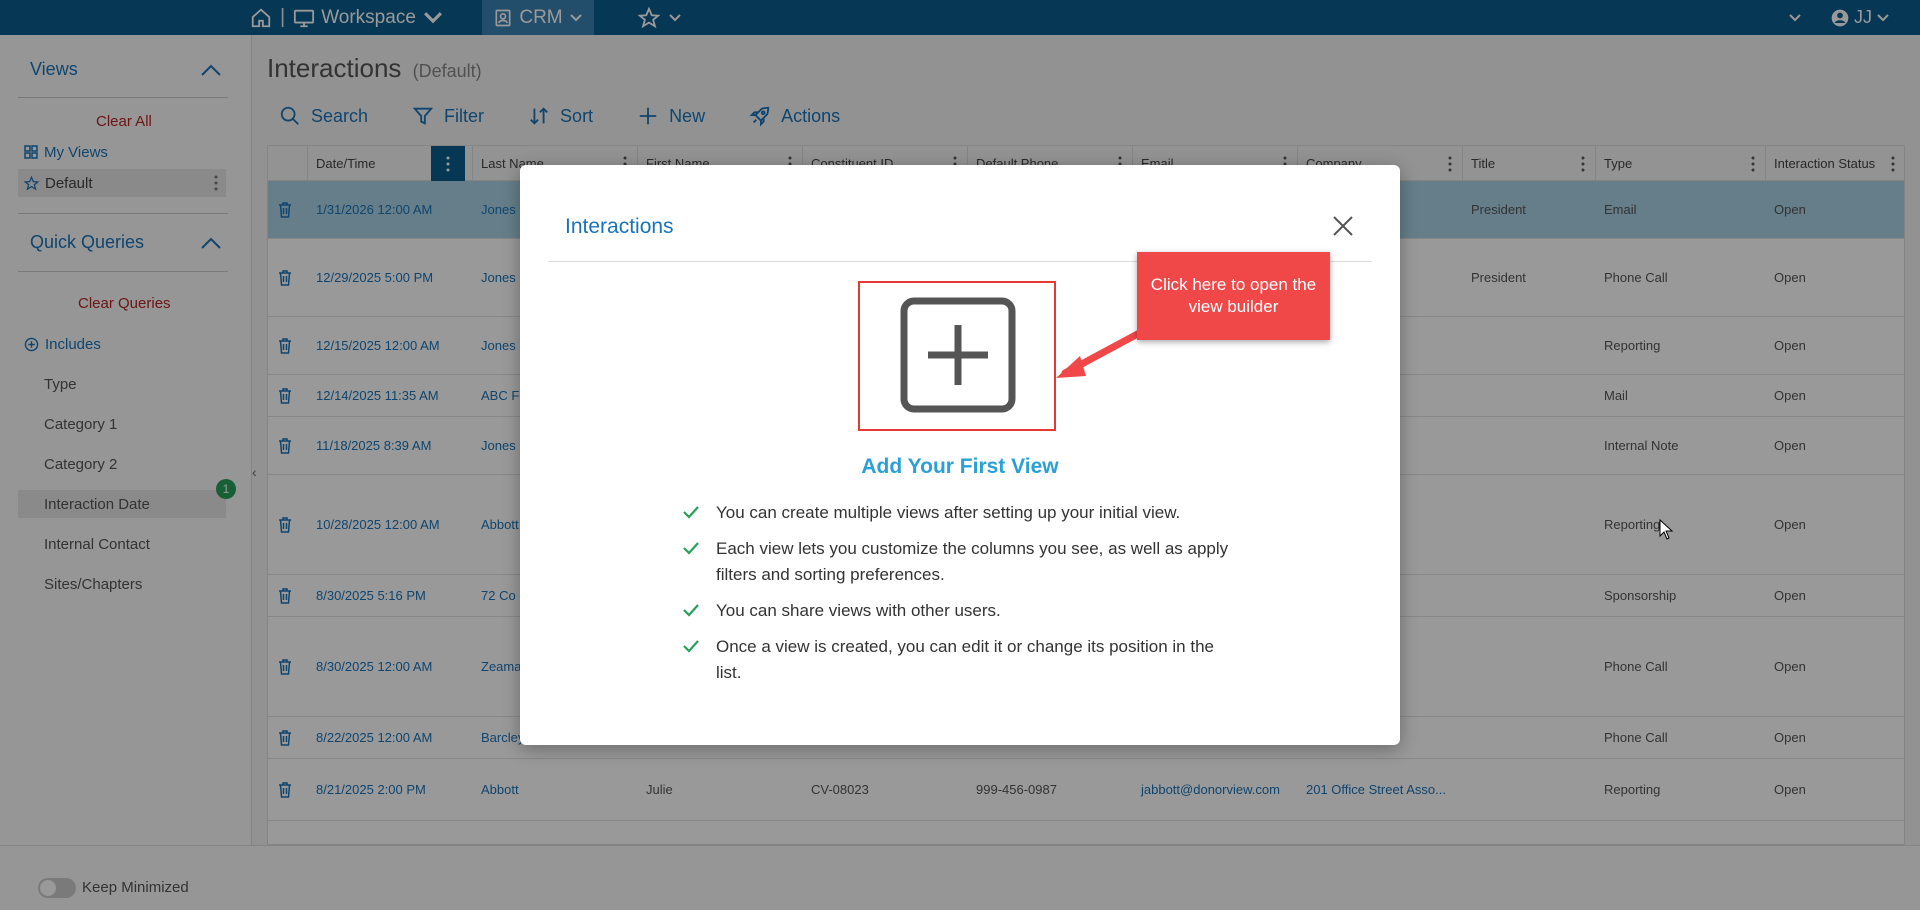  I want to click on mouse-cursor-icon, so click(1666, 529).